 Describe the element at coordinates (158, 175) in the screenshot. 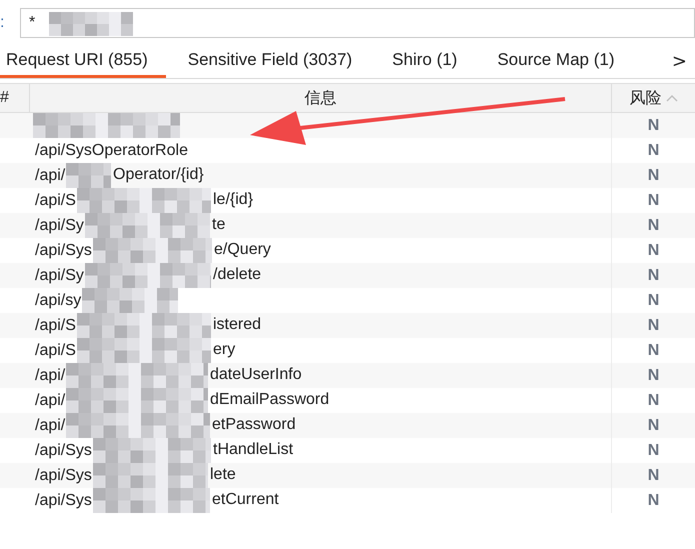

I see `table-cell: Operator/{id}` at that location.